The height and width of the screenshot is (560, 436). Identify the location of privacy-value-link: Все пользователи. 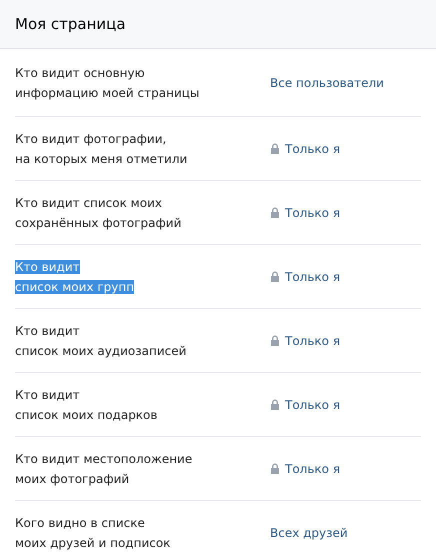
(327, 83).